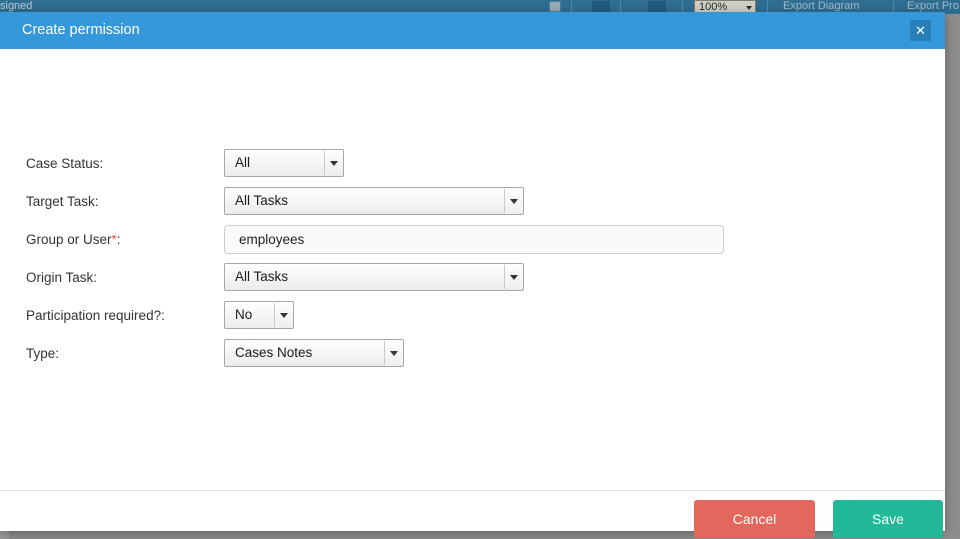 The image size is (960, 539). Describe the element at coordinates (95, 315) in the screenshot. I see `label-participation-required: Participation required?:` at that location.